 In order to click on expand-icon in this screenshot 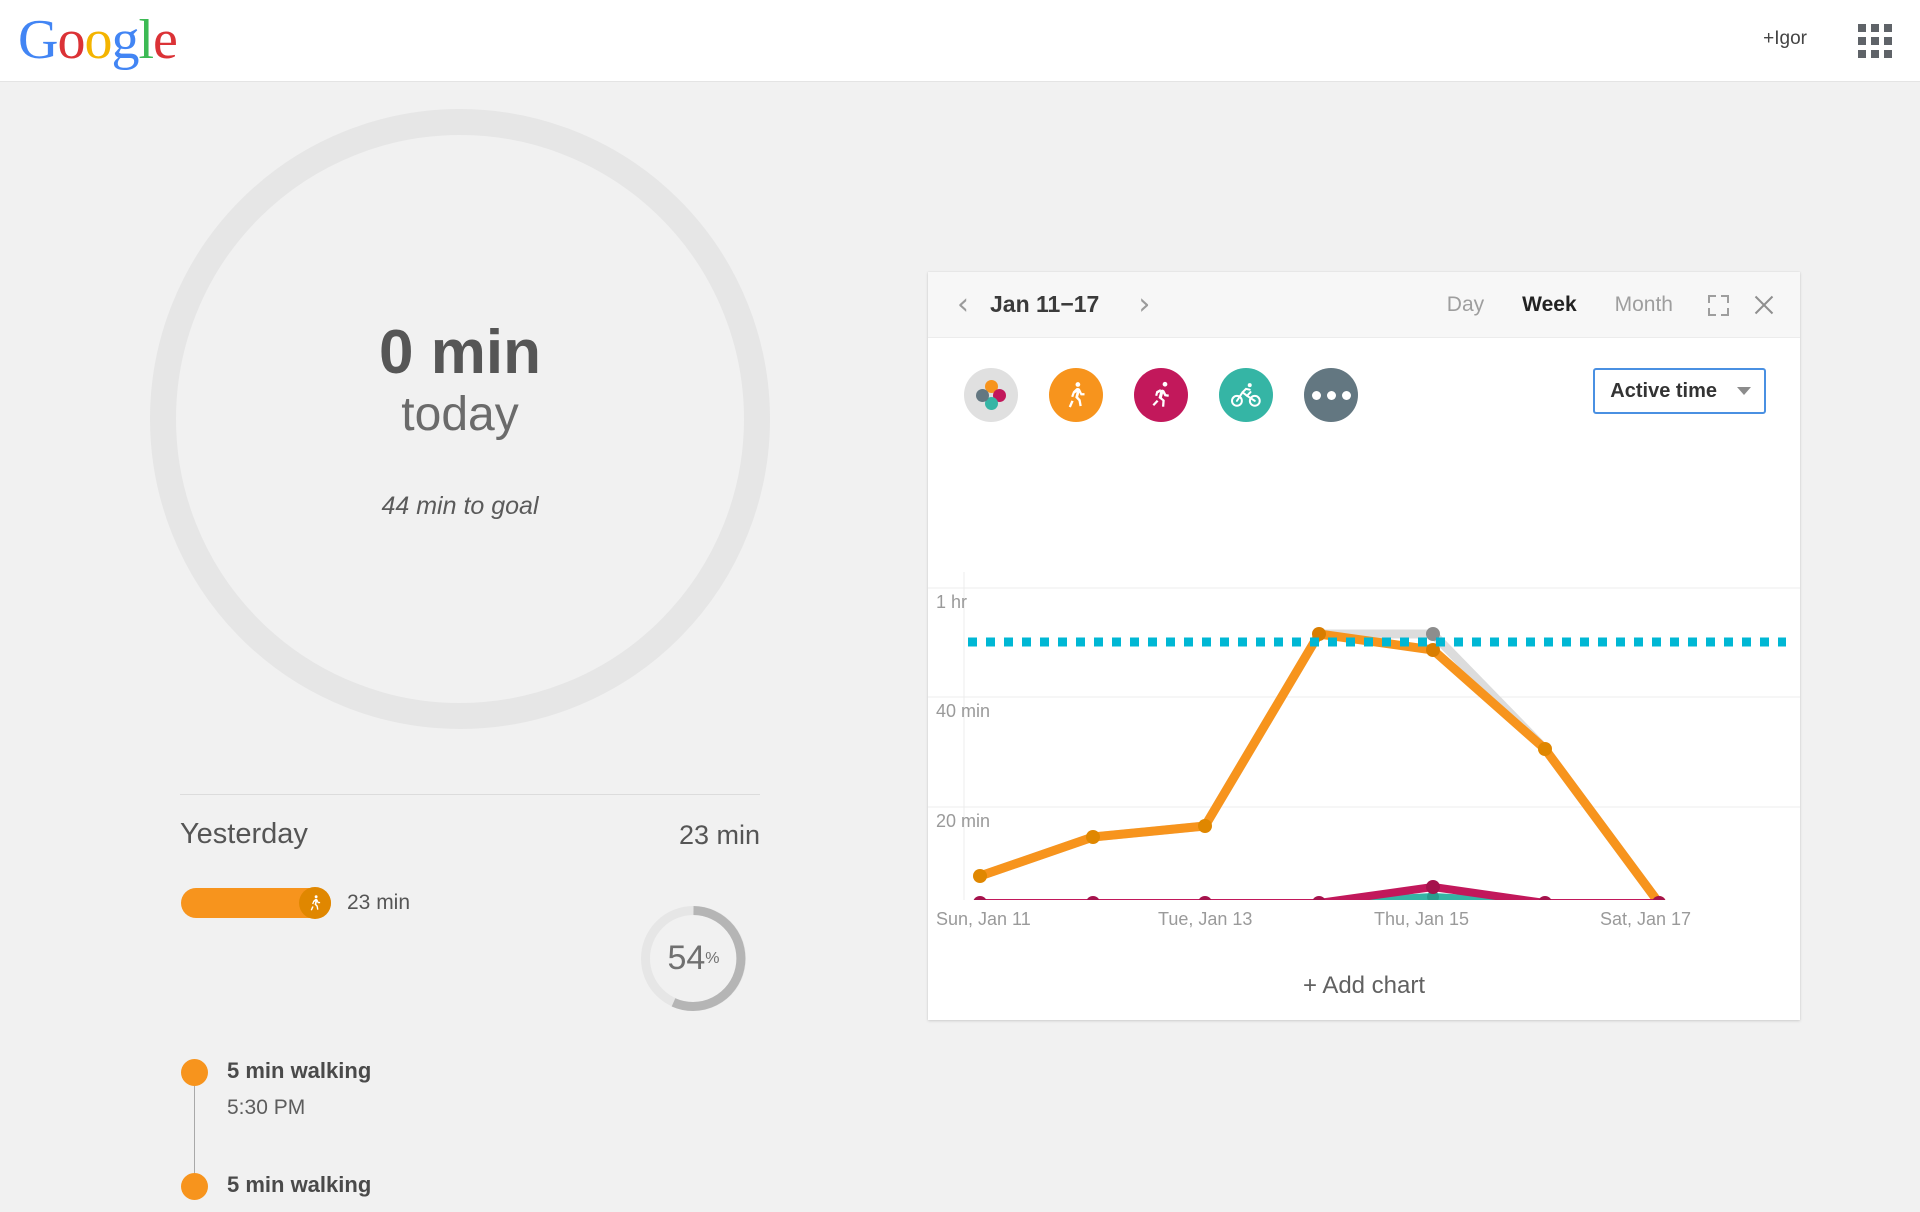, I will do `click(1718, 305)`.